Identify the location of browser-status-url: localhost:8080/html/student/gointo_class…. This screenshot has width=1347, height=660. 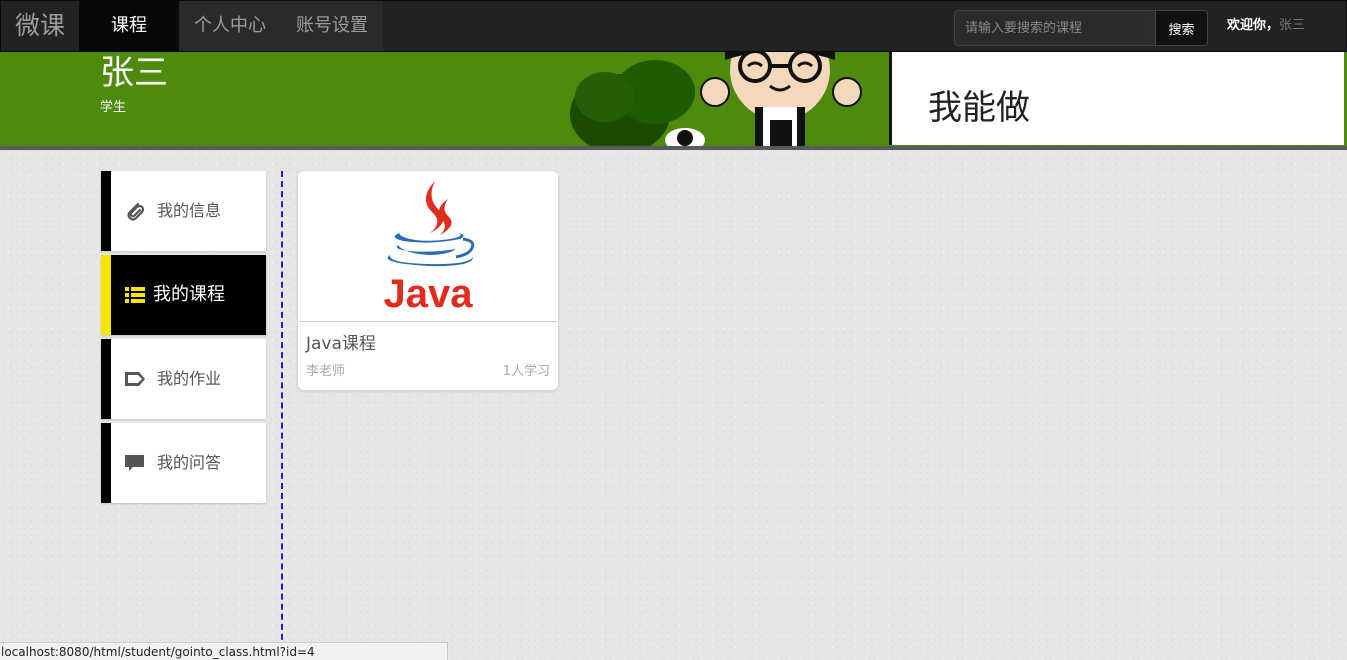
(224, 651).